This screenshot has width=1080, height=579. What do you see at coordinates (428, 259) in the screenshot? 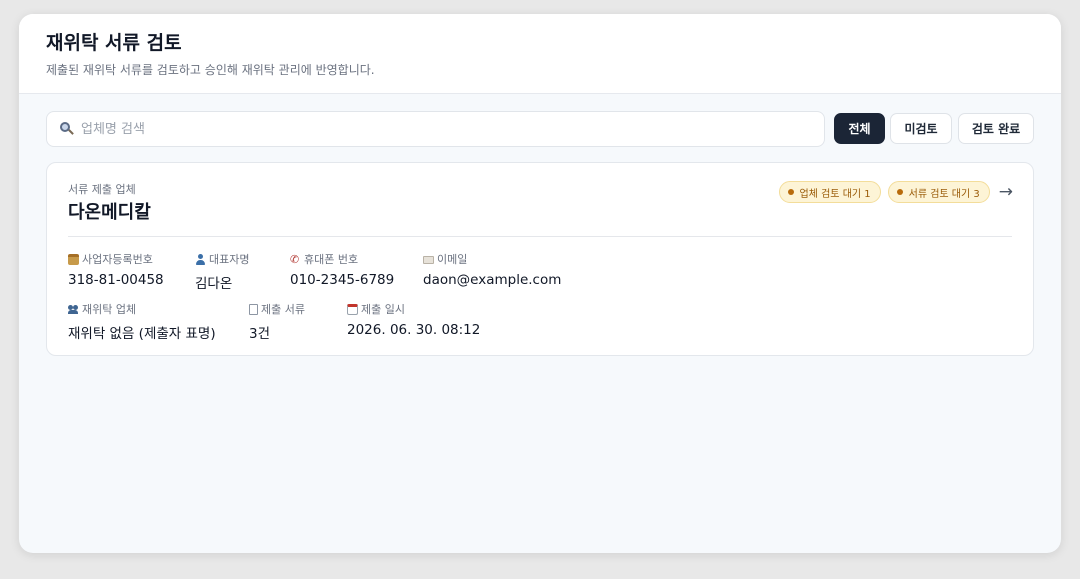
I see `envelope-icon` at bounding box center [428, 259].